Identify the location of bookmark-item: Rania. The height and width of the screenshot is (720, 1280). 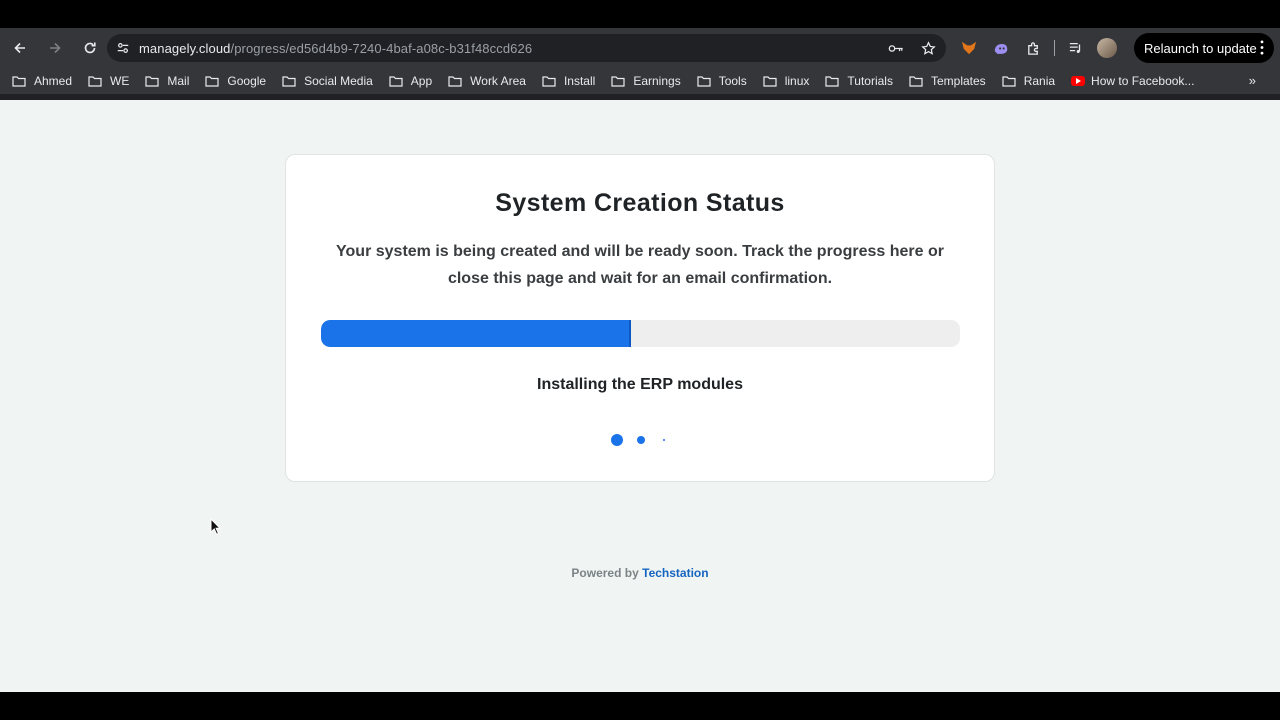
(1028, 81).